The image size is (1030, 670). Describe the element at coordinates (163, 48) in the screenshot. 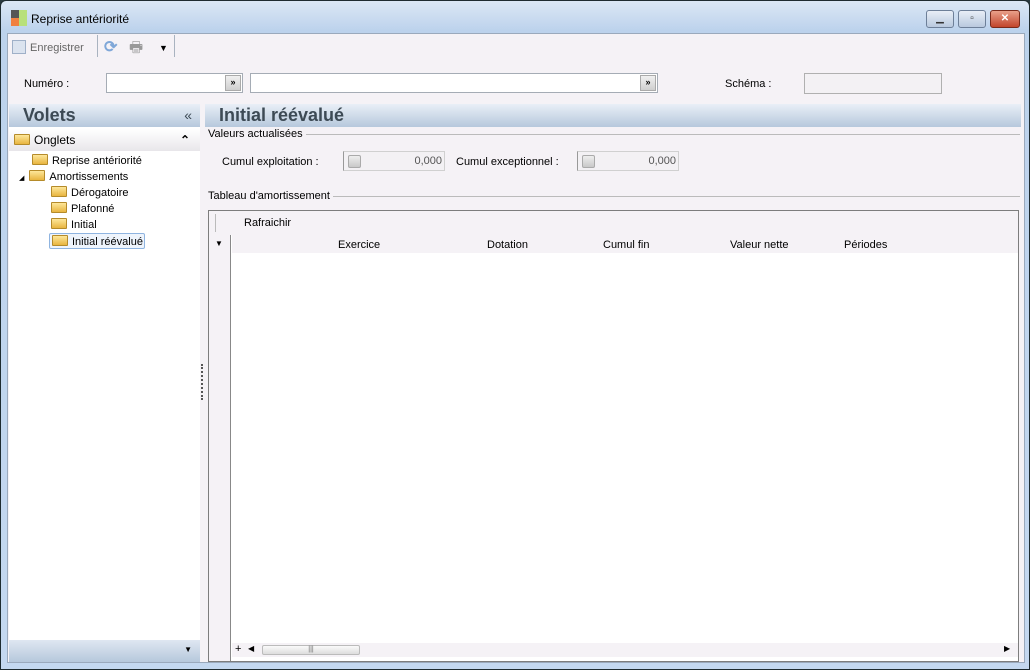

I see `print-dropdown-icon: ▼` at that location.